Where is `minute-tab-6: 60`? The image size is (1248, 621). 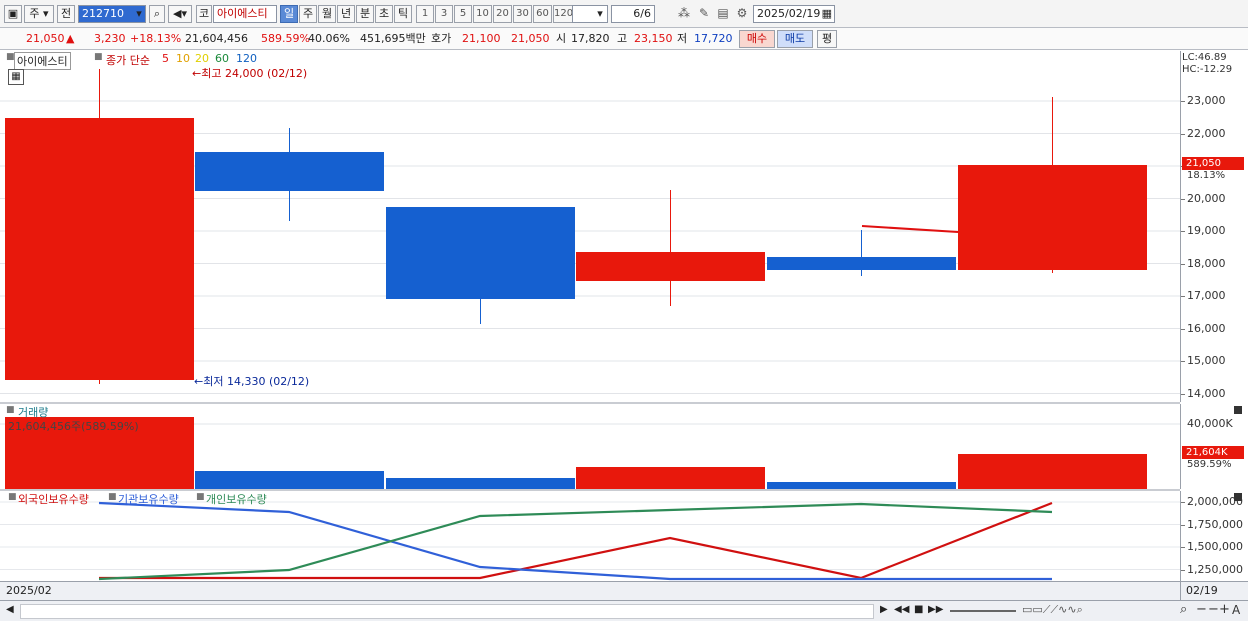 minute-tab-6: 60 is located at coordinates (542, 14).